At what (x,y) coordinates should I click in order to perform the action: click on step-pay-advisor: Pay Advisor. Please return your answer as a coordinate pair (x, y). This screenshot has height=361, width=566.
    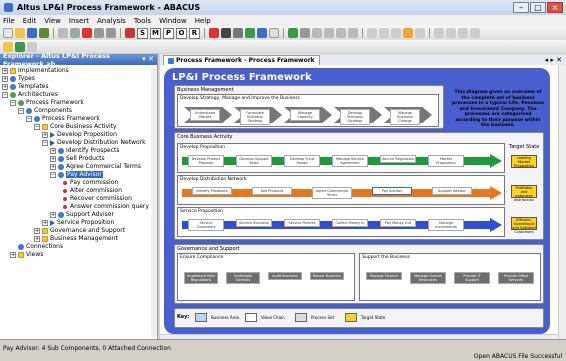
    Looking at the image, I should click on (392, 191).